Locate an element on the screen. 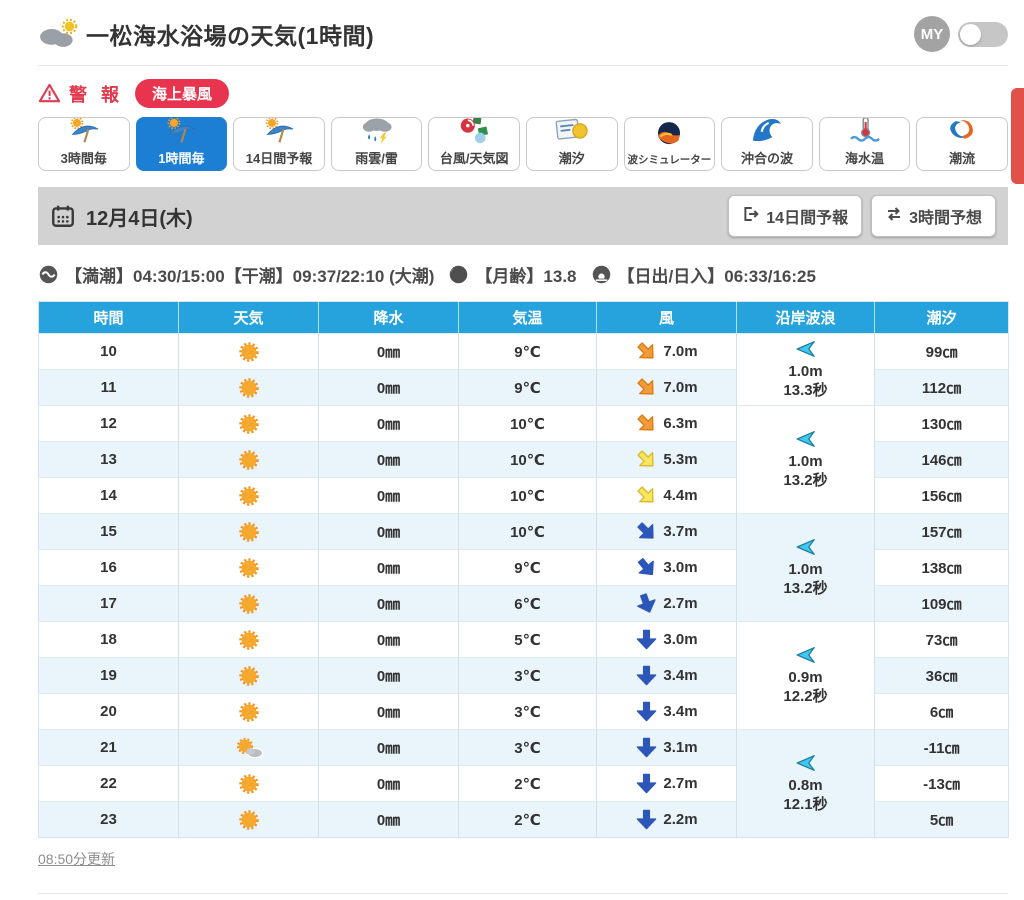 The width and height of the screenshot is (1024, 900). tide-cell: 109㎝ is located at coordinates (941, 603).